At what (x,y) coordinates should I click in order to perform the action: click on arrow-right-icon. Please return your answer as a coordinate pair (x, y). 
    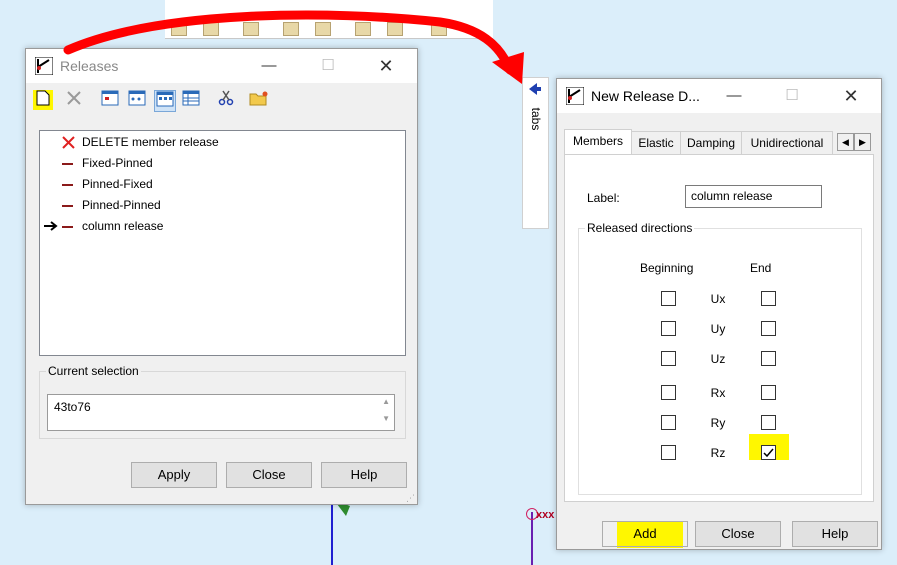
    Looking at the image, I should click on (51, 226).